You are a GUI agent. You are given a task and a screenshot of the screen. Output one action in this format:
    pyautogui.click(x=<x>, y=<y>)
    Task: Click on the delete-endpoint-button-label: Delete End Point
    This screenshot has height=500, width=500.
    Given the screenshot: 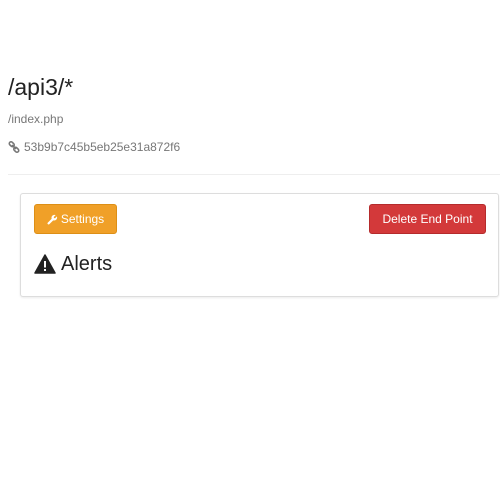 What is the action you would take?
    pyautogui.click(x=427, y=219)
    